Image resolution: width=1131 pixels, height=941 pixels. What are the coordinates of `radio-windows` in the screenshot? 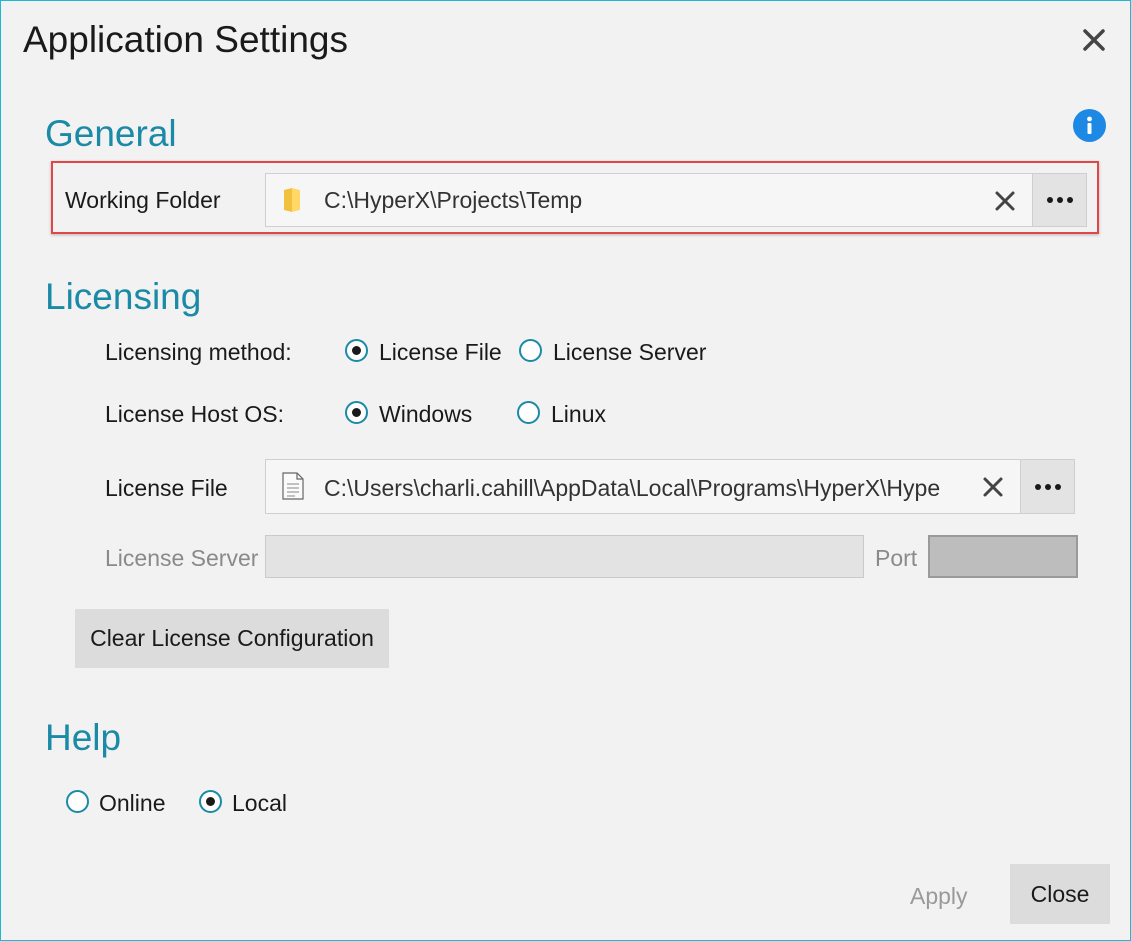 It's located at (356, 412).